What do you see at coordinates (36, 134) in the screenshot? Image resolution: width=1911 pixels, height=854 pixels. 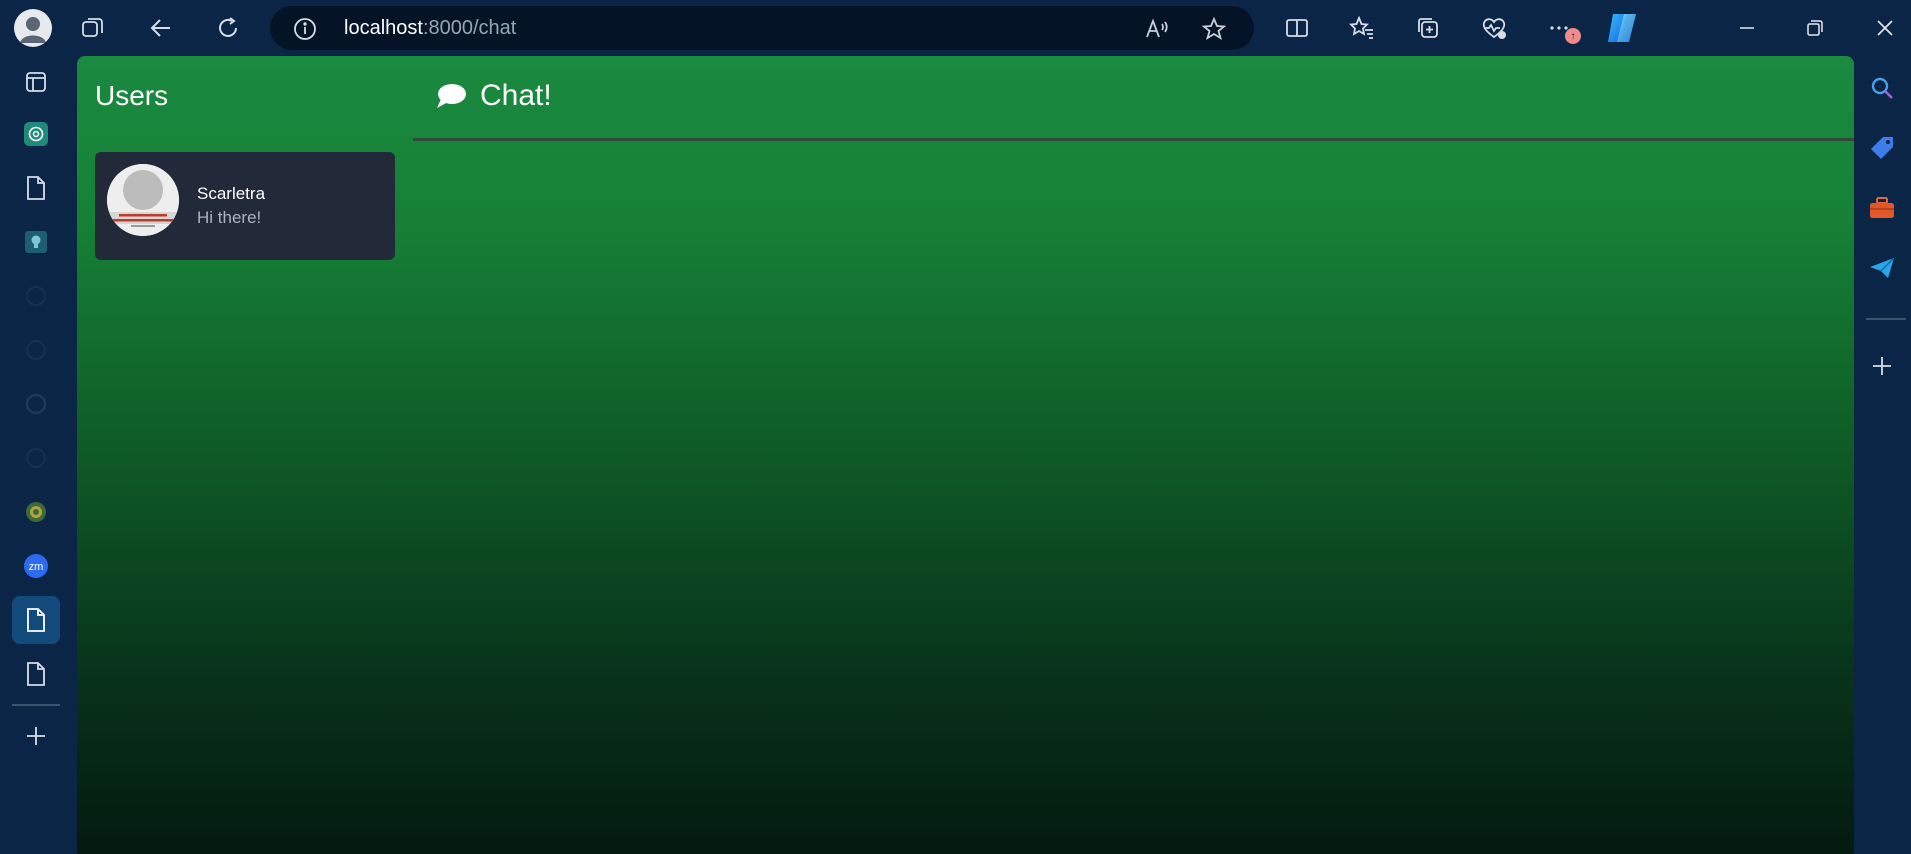 I see `chatgpt-icon` at bounding box center [36, 134].